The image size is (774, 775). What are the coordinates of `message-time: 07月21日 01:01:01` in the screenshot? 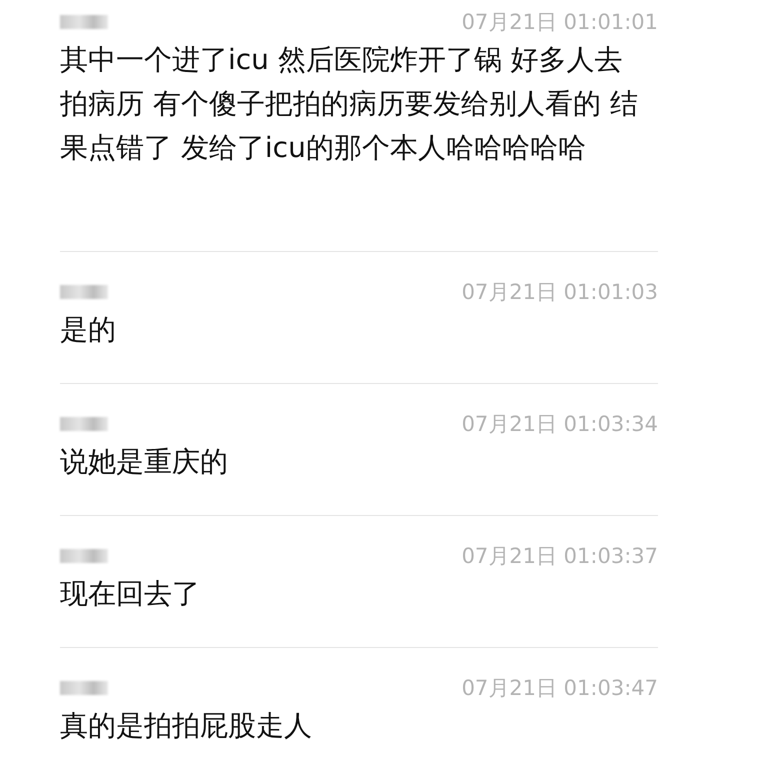 It's located at (560, 22).